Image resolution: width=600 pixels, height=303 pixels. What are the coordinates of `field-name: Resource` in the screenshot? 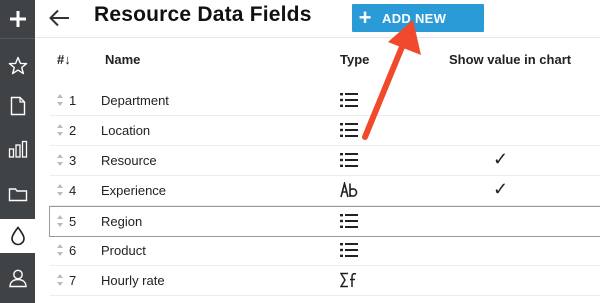 It's located at (129, 160).